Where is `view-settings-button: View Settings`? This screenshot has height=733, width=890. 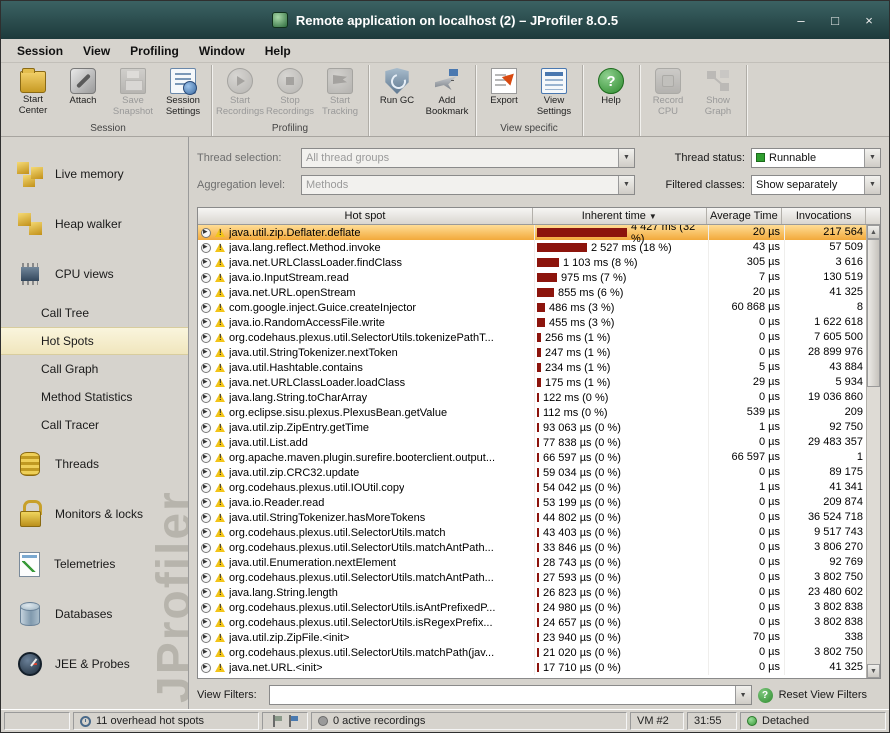 view-settings-button: View Settings is located at coordinates (554, 94).